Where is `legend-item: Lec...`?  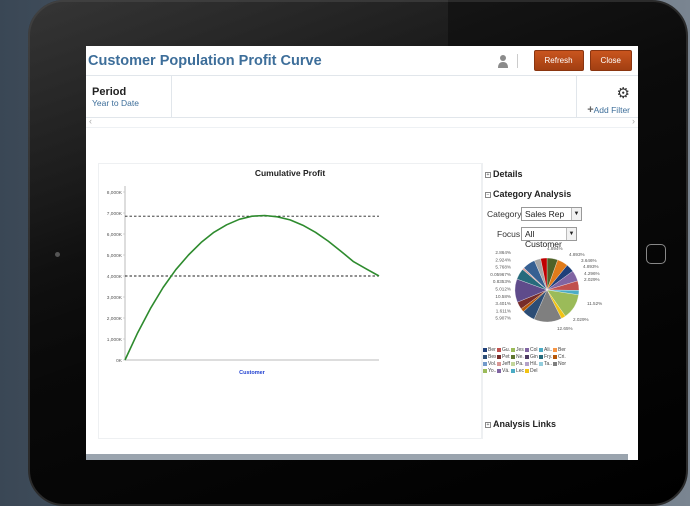
legend-item: Lec... is located at coordinates (517, 370).